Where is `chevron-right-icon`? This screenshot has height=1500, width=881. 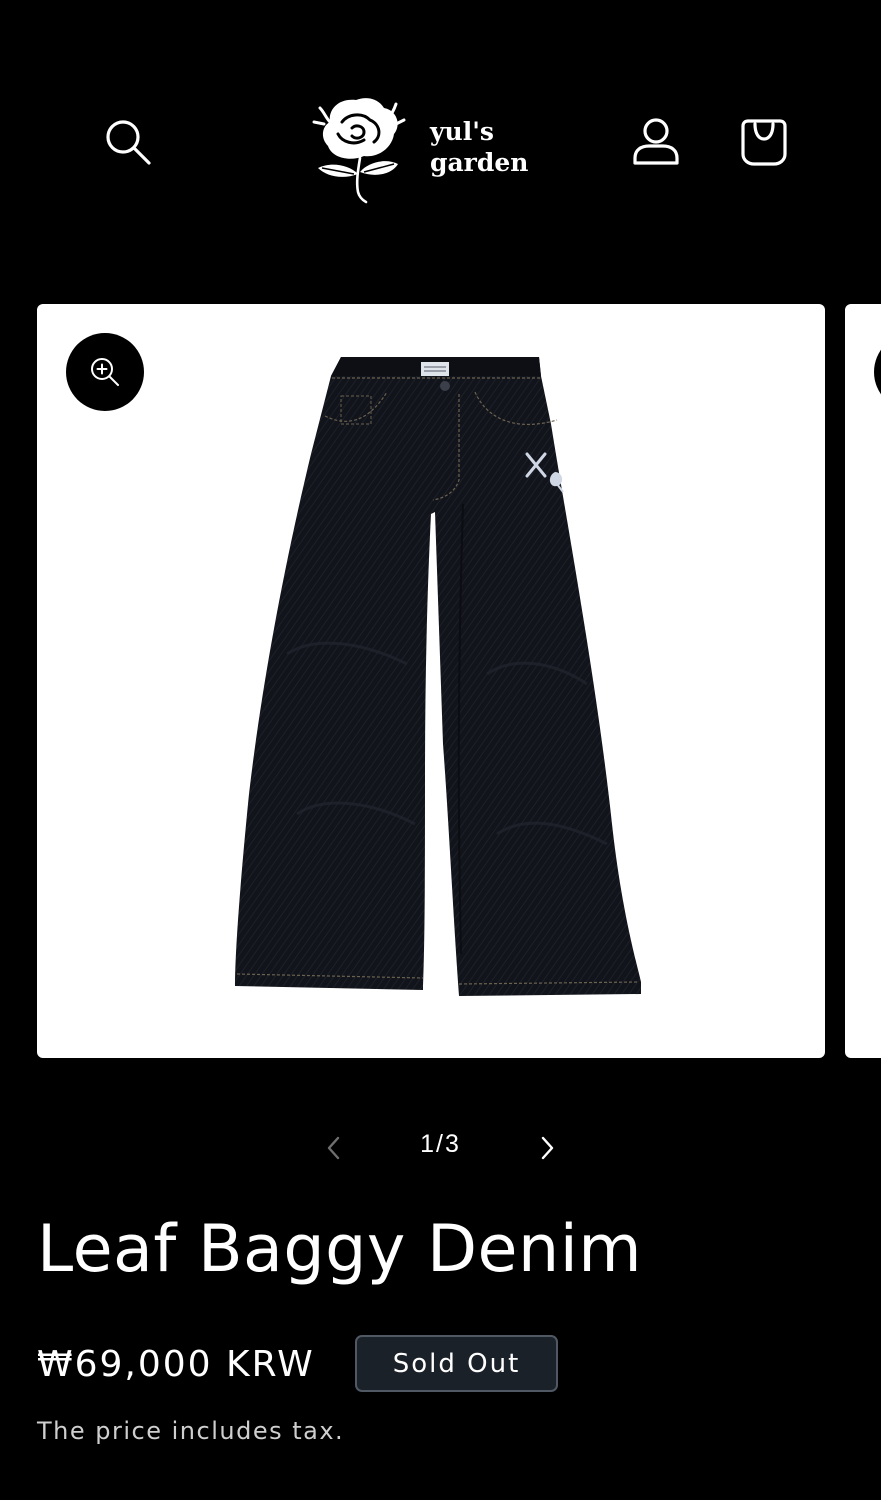 chevron-right-icon is located at coordinates (547, 1148).